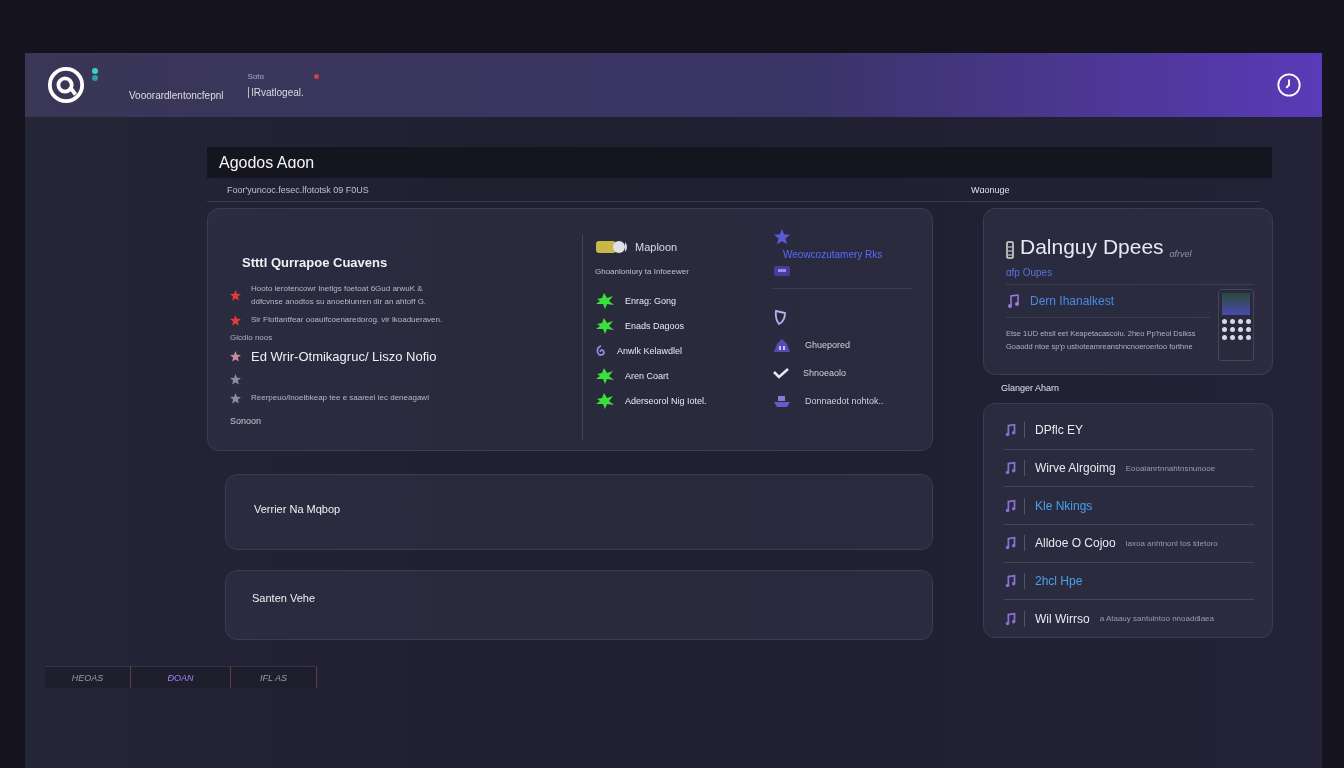 This screenshot has height=768, width=1344. Describe the element at coordinates (283, 92) in the screenshot. I see `header-subtitle: lRvatlogeal.` at that location.